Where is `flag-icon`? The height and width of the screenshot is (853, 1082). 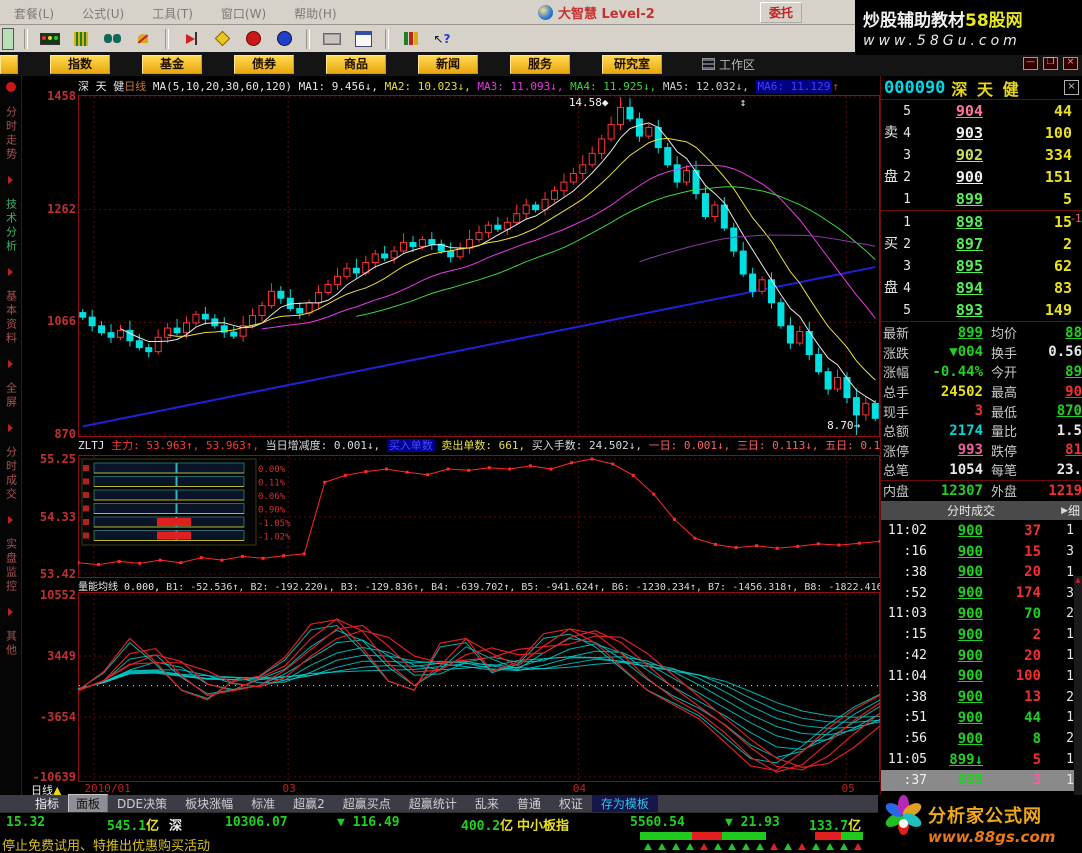
flag-icon is located at coordinates (191, 39).